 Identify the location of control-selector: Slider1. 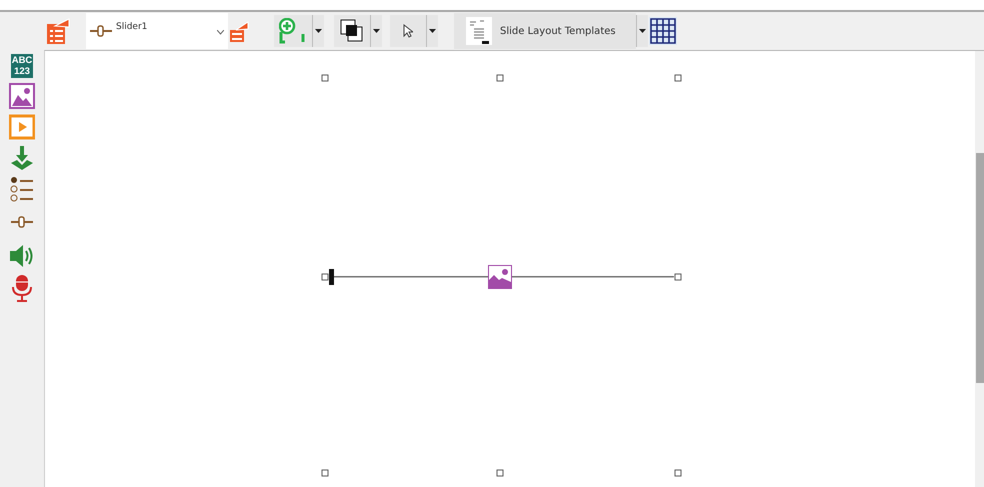
(157, 31).